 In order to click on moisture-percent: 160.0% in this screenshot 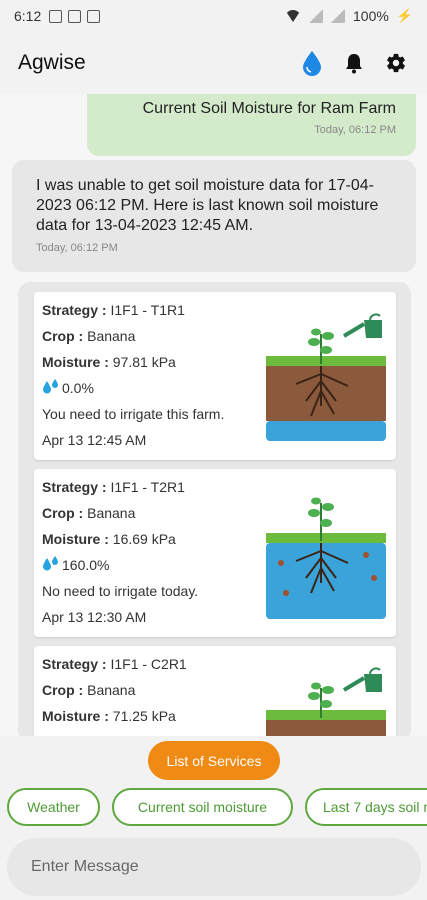, I will do `click(86, 565)`.